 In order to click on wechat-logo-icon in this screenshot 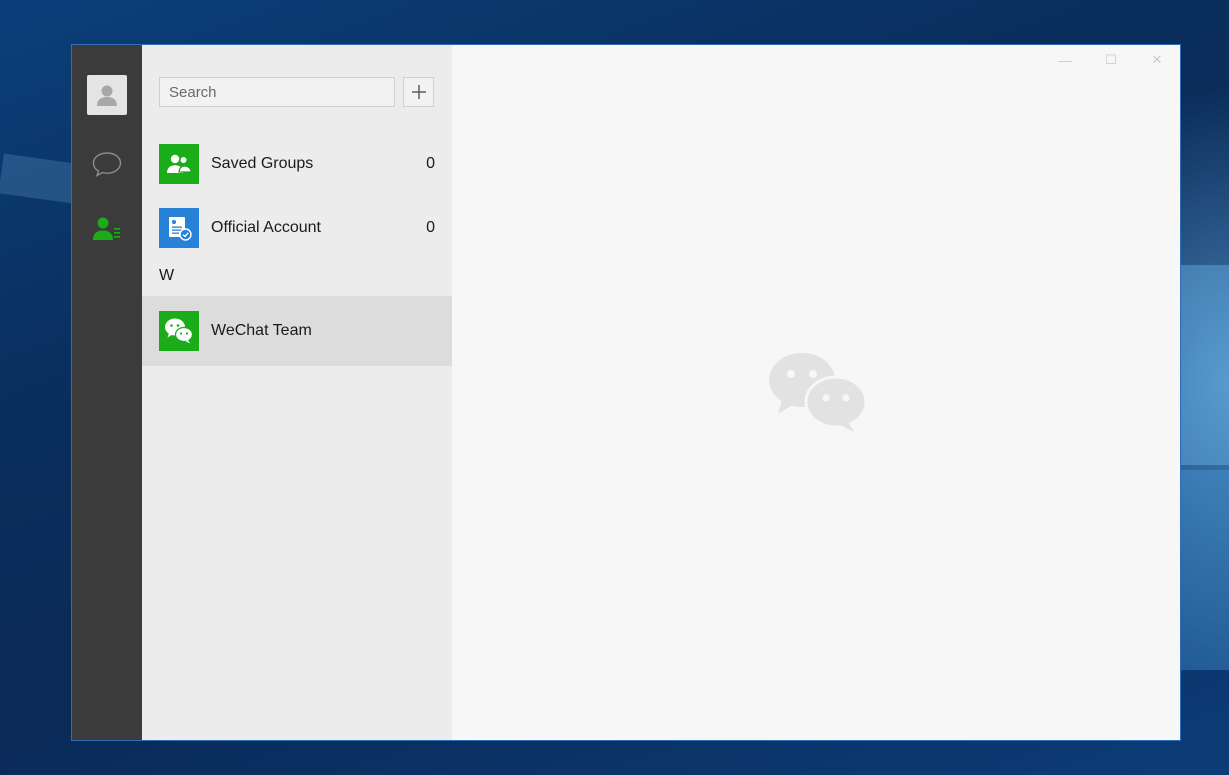, I will do `click(179, 331)`.